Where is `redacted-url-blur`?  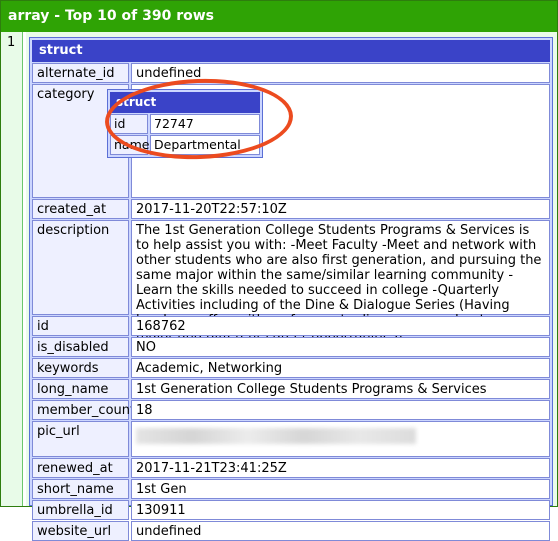
redacted-url-blur is located at coordinates (276, 436).